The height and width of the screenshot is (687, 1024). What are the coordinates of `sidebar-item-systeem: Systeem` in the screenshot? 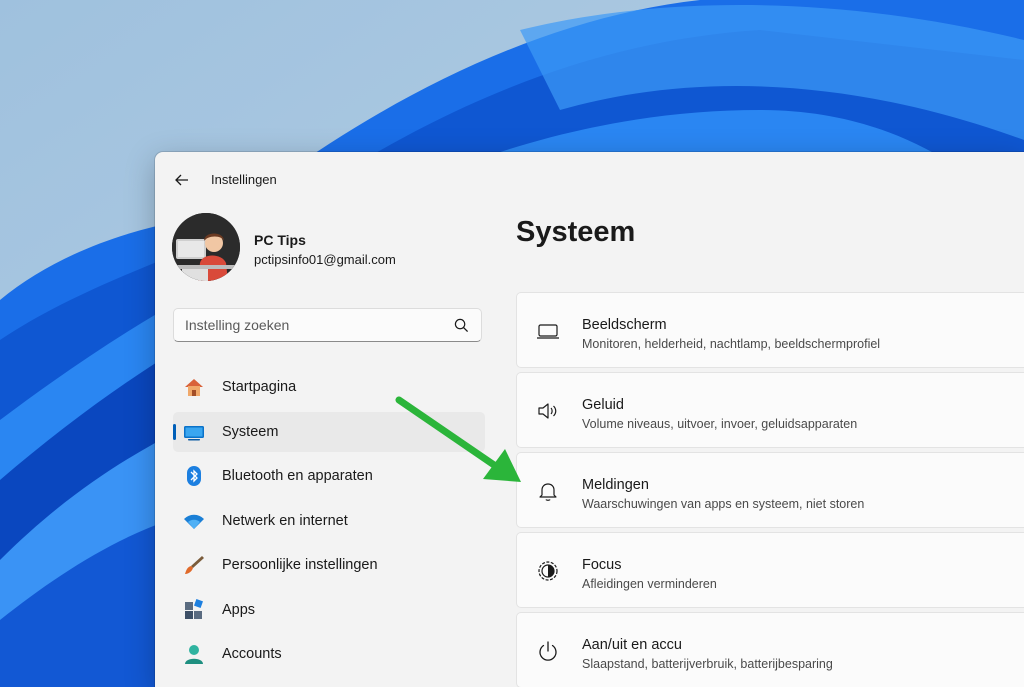 It's located at (329, 431).